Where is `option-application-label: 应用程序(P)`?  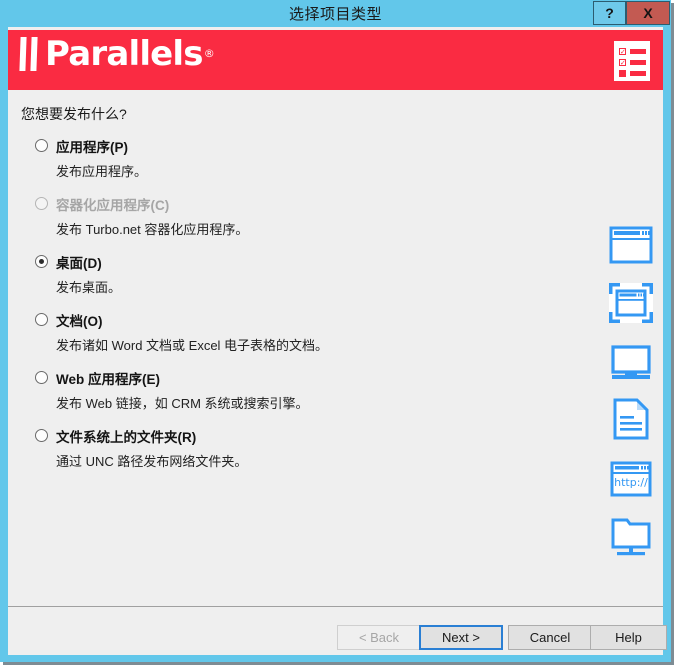
option-application-label: 应用程序(P) is located at coordinates (92, 147).